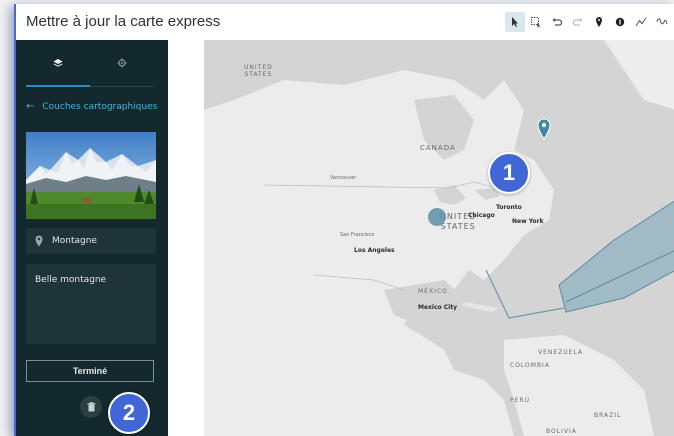 This screenshot has width=674, height=436. I want to click on back-to-layers-link: ← Couches cartographiques, so click(91, 106).